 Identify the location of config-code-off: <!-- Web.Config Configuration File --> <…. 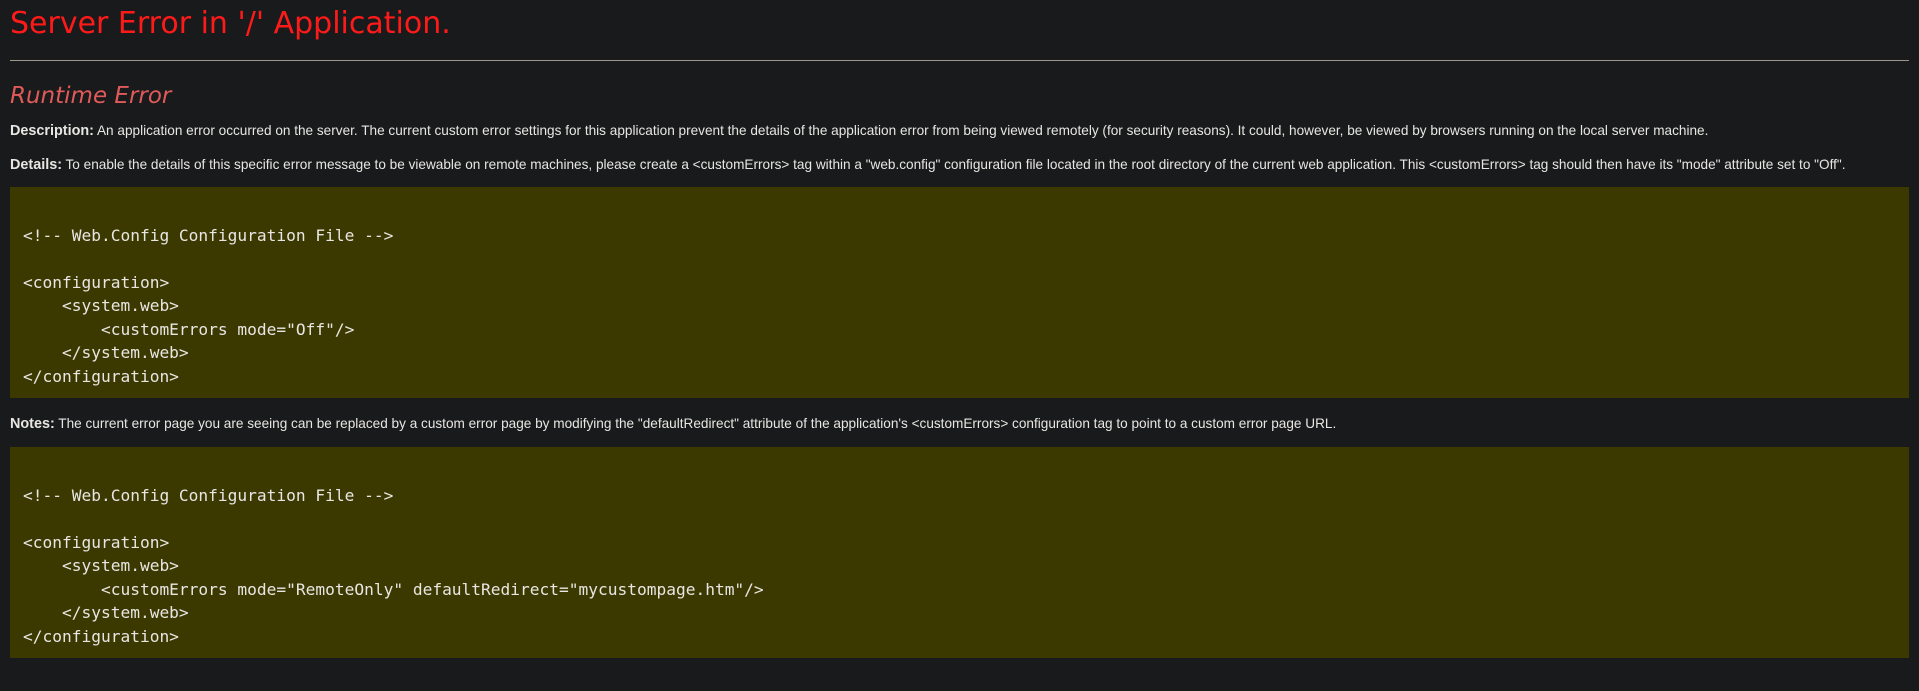
(208, 305).